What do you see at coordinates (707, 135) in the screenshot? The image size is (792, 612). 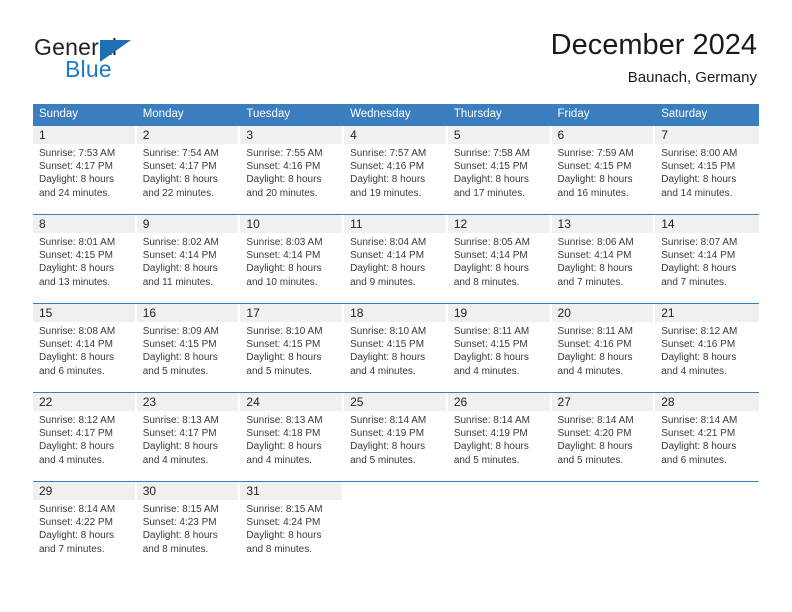 I see `day-number: 7` at bounding box center [707, 135].